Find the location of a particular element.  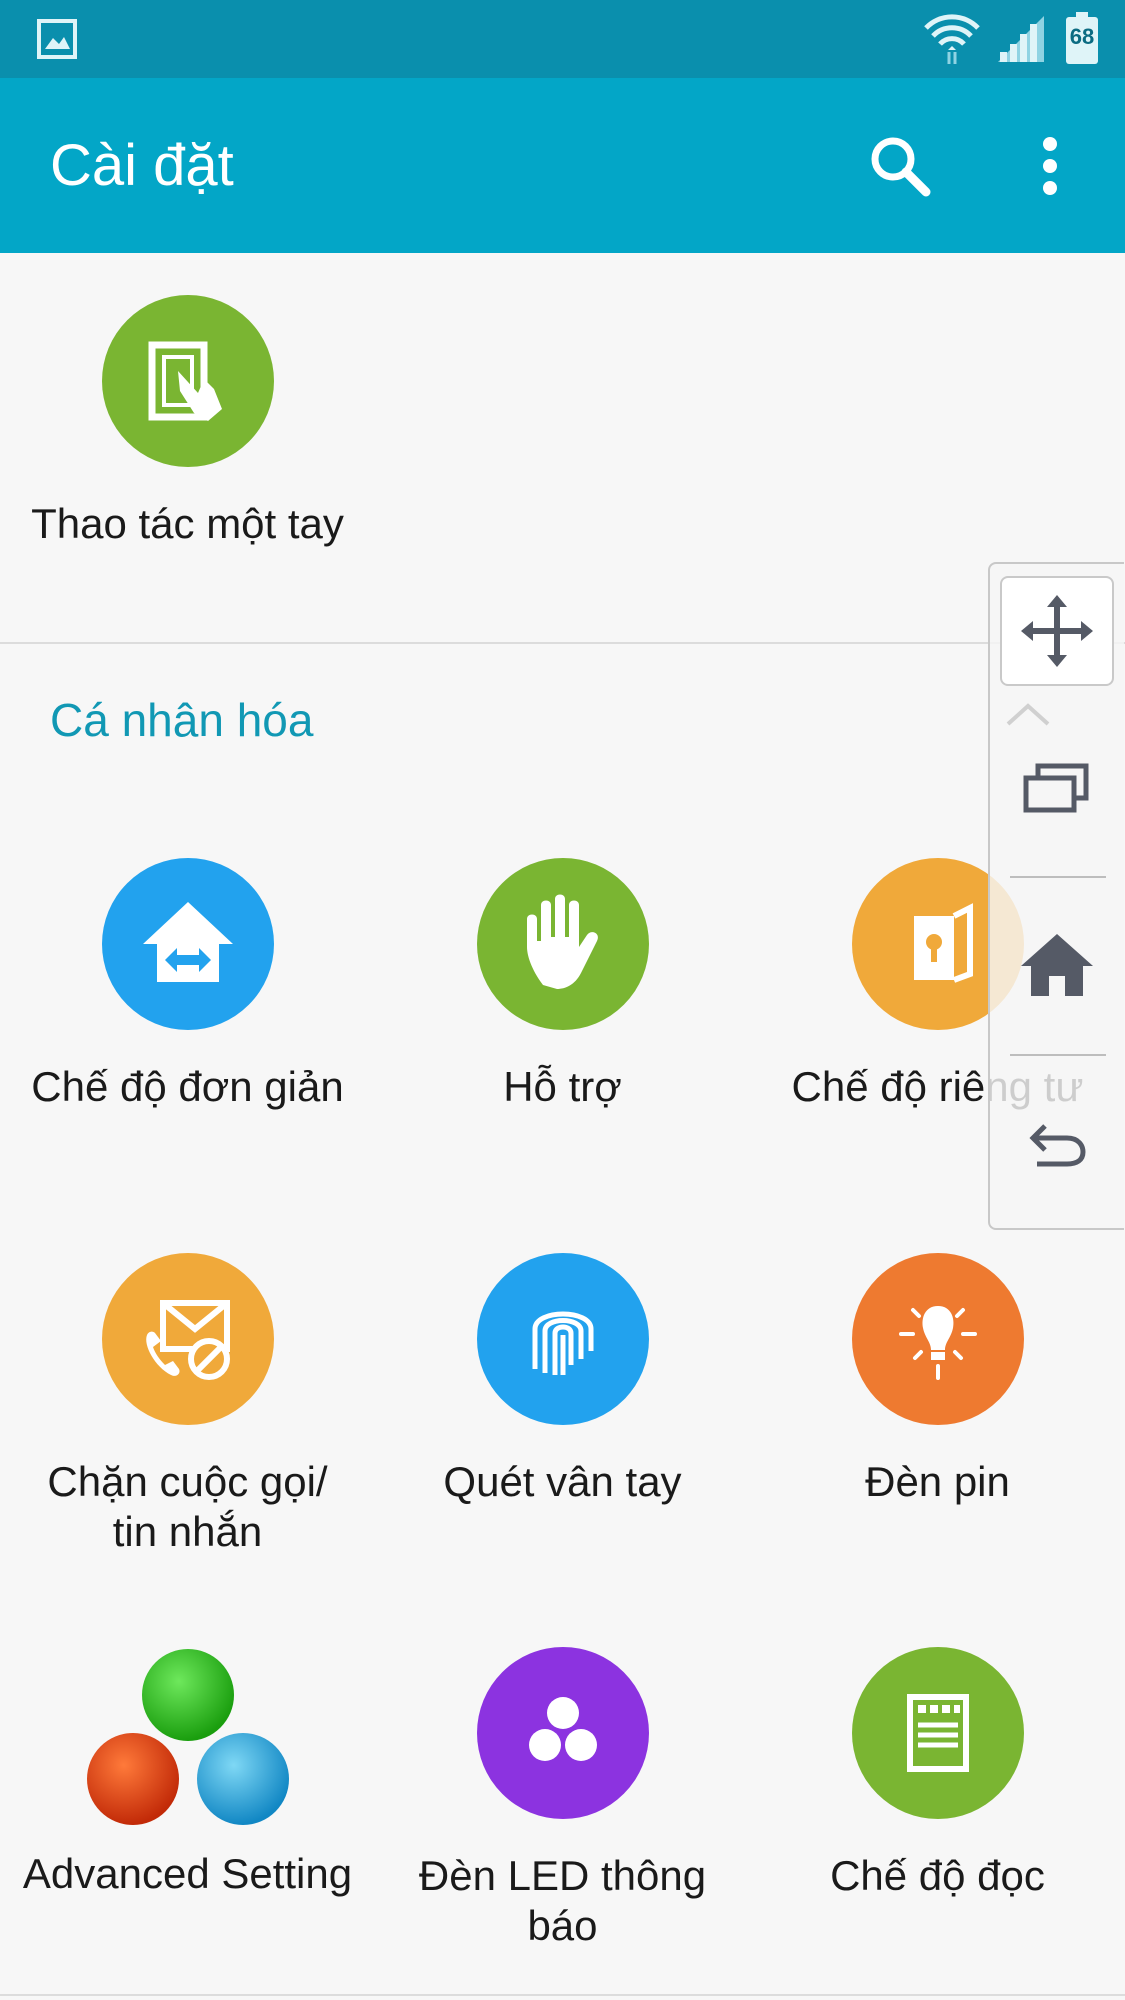

tile-label: Đèn pin is located at coordinates (937, 1481).